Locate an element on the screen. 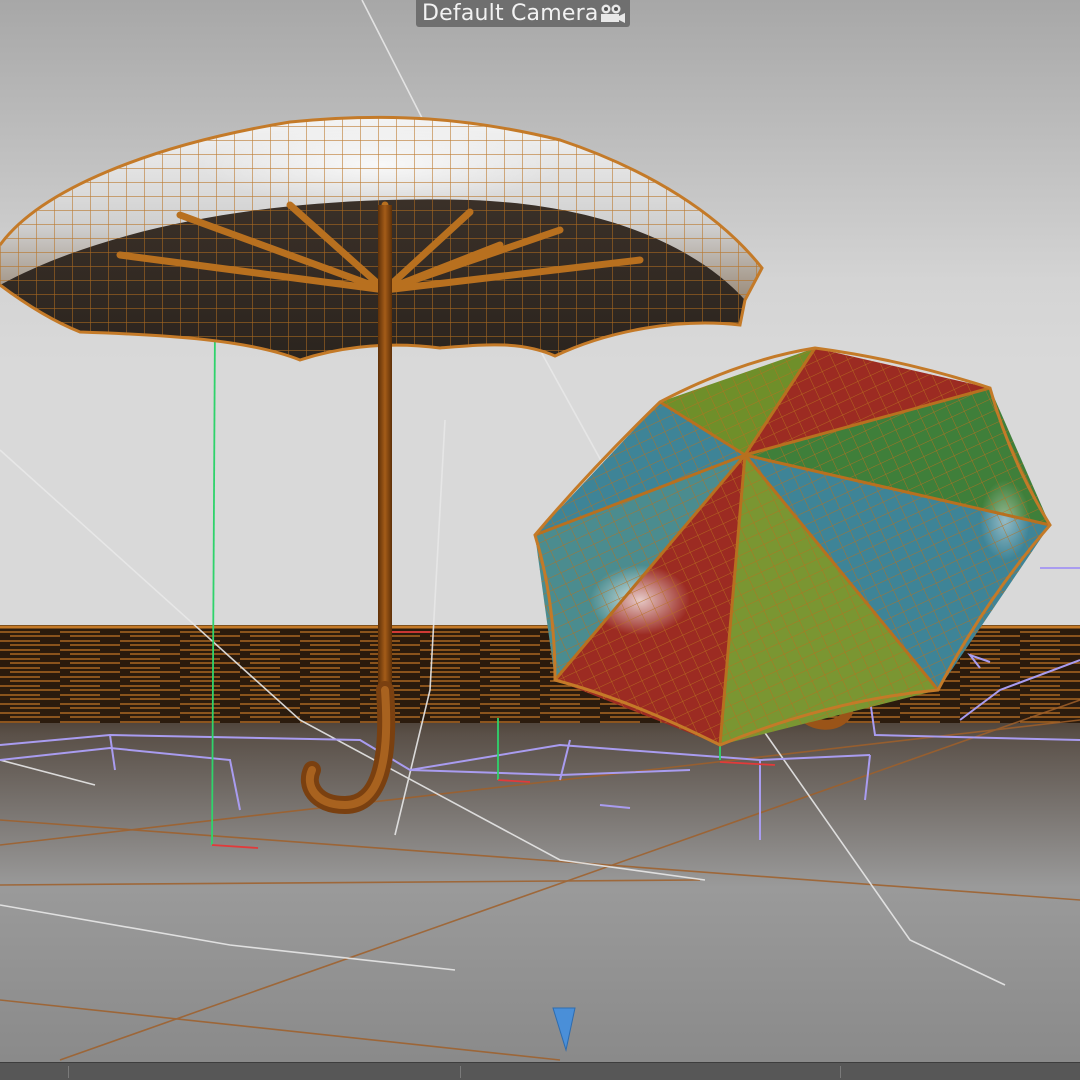 This screenshot has height=1080, width=1080. umbrella-open-shaft is located at coordinates (385, 450).